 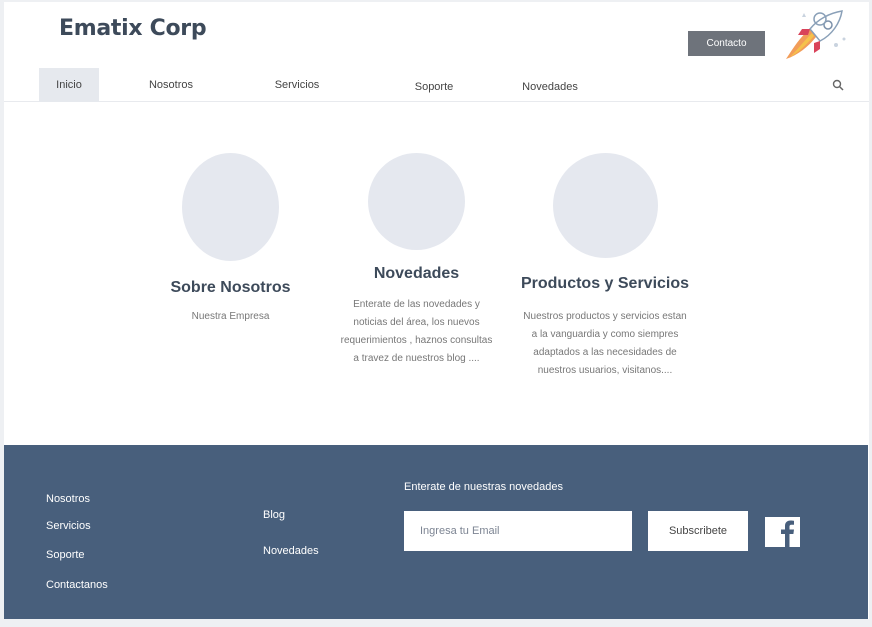 What do you see at coordinates (133, 28) in the screenshot?
I see `brand-title: Ematix Corp` at bounding box center [133, 28].